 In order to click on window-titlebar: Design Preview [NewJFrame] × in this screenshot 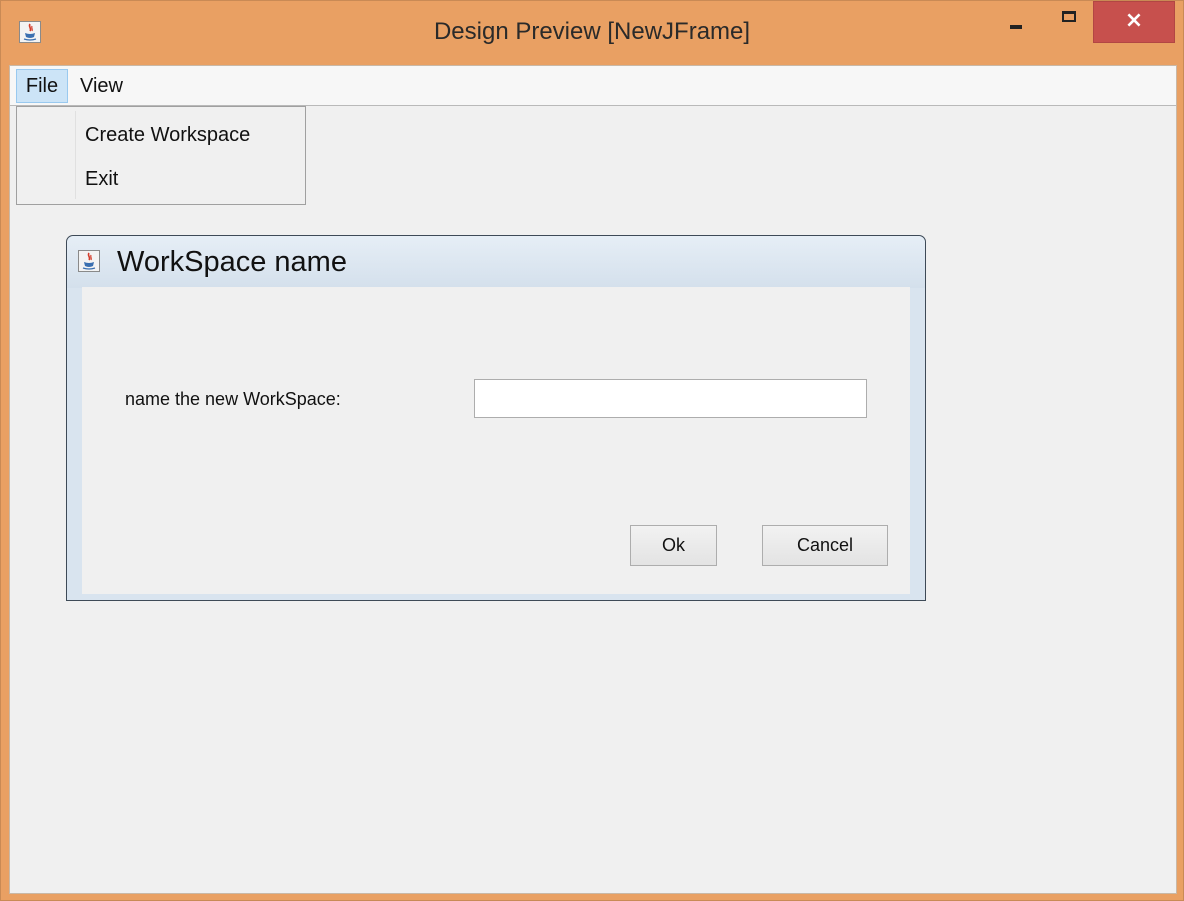, I will do `click(592, 33)`.